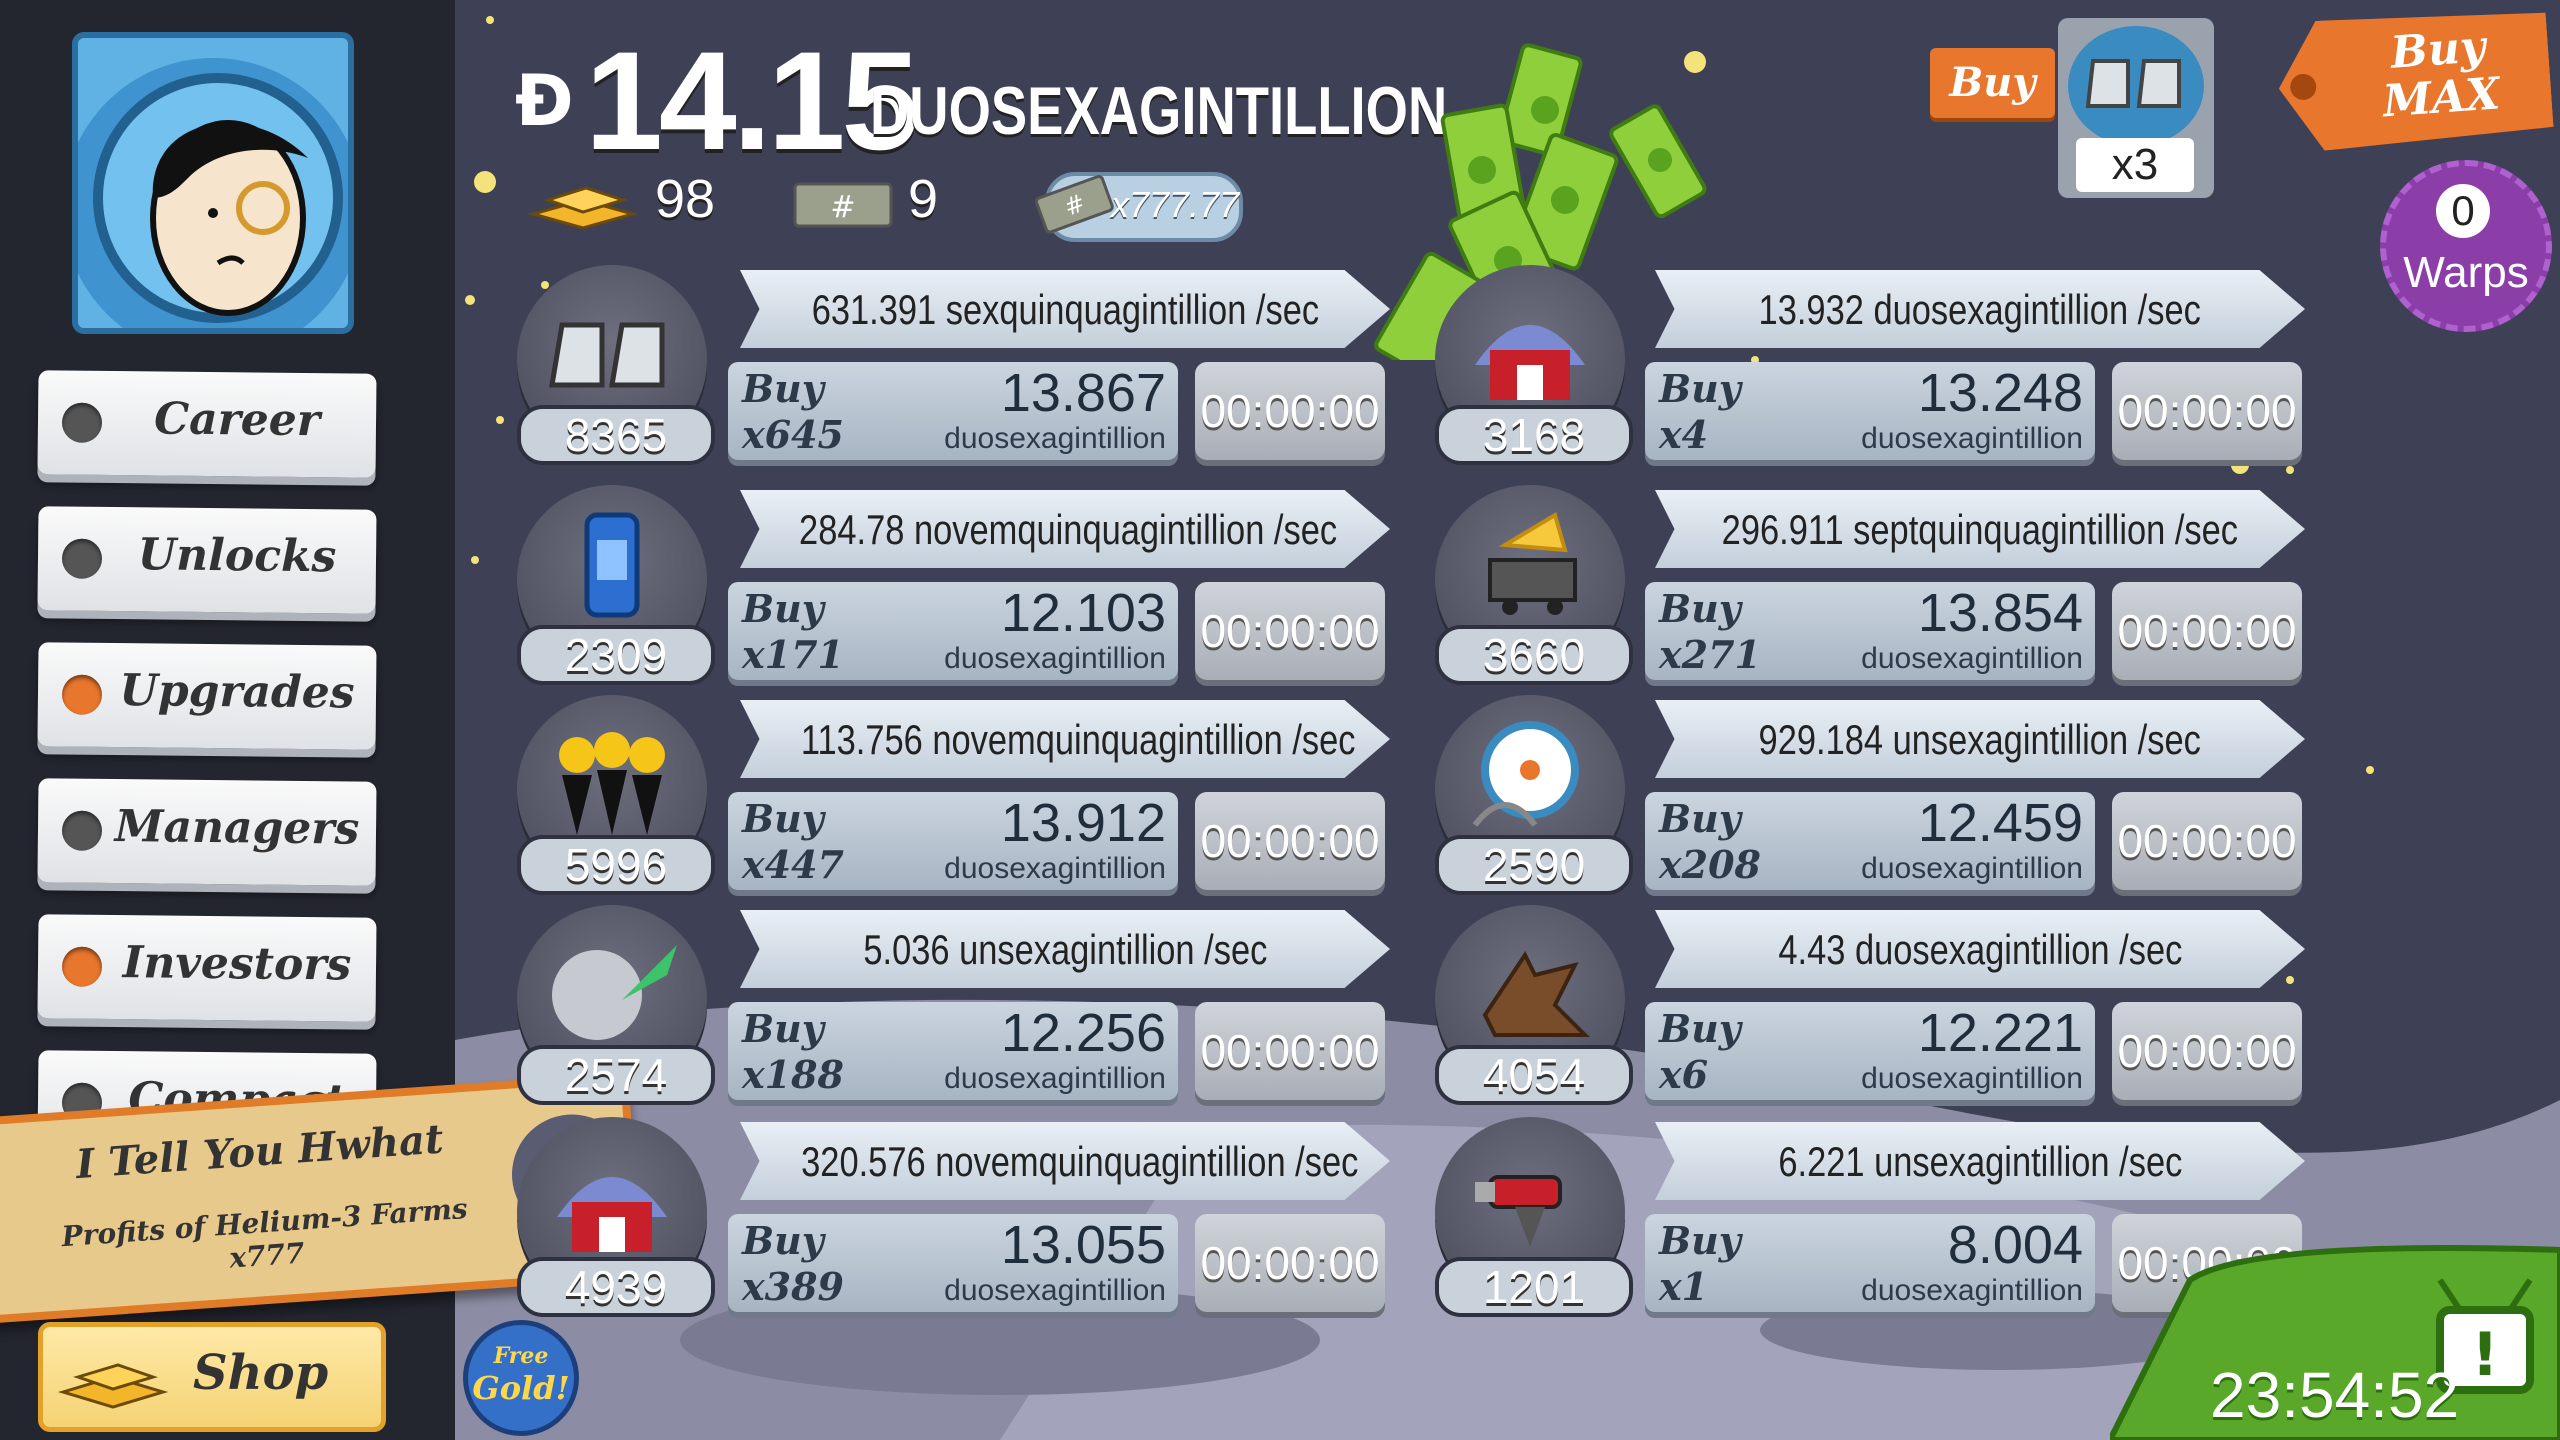 This screenshot has height=1440, width=2560. I want to click on buy-button: Buy x447 13.912 duosexagintillion, so click(953, 841).